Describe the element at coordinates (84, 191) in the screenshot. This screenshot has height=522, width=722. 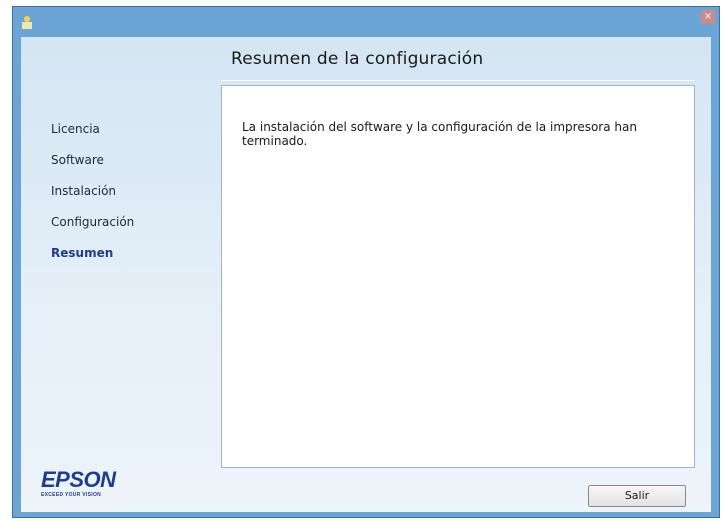
I see `nav-item-instalacion: Instalación` at that location.